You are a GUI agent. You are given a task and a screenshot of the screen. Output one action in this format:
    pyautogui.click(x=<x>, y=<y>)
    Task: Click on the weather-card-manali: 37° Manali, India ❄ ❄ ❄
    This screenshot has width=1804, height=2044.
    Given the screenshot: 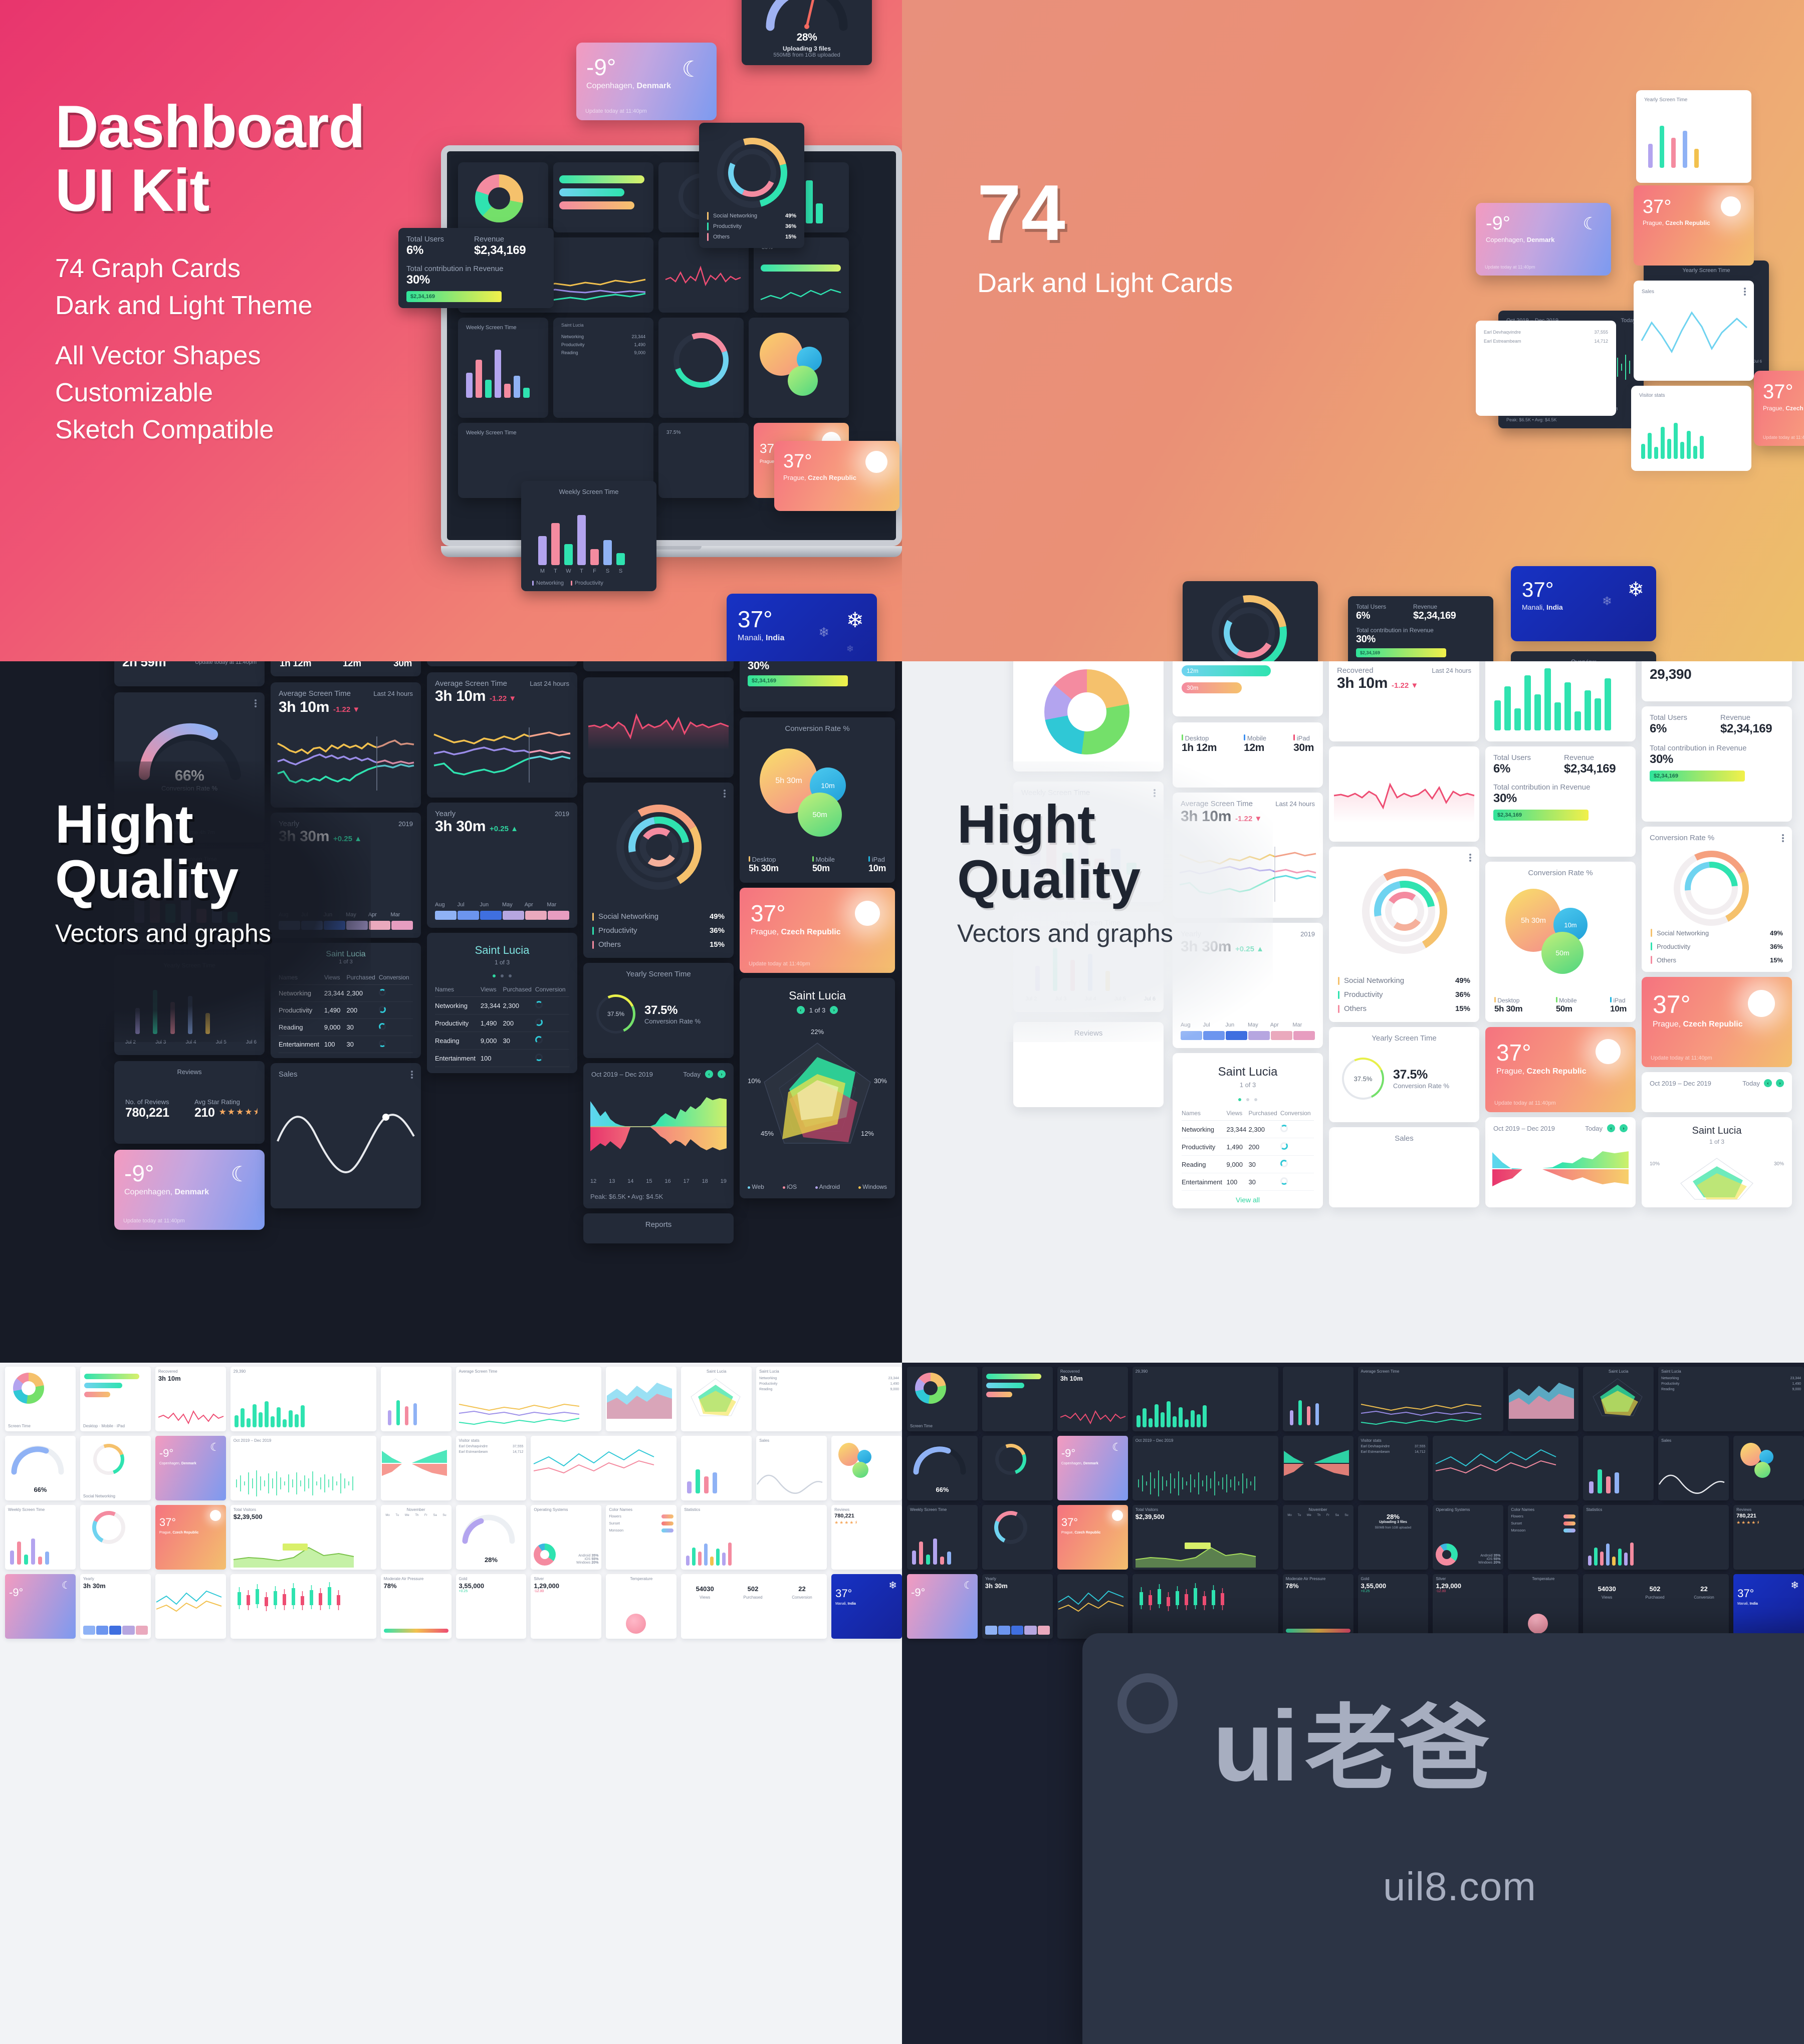 What is the action you would take?
    pyautogui.click(x=802, y=627)
    